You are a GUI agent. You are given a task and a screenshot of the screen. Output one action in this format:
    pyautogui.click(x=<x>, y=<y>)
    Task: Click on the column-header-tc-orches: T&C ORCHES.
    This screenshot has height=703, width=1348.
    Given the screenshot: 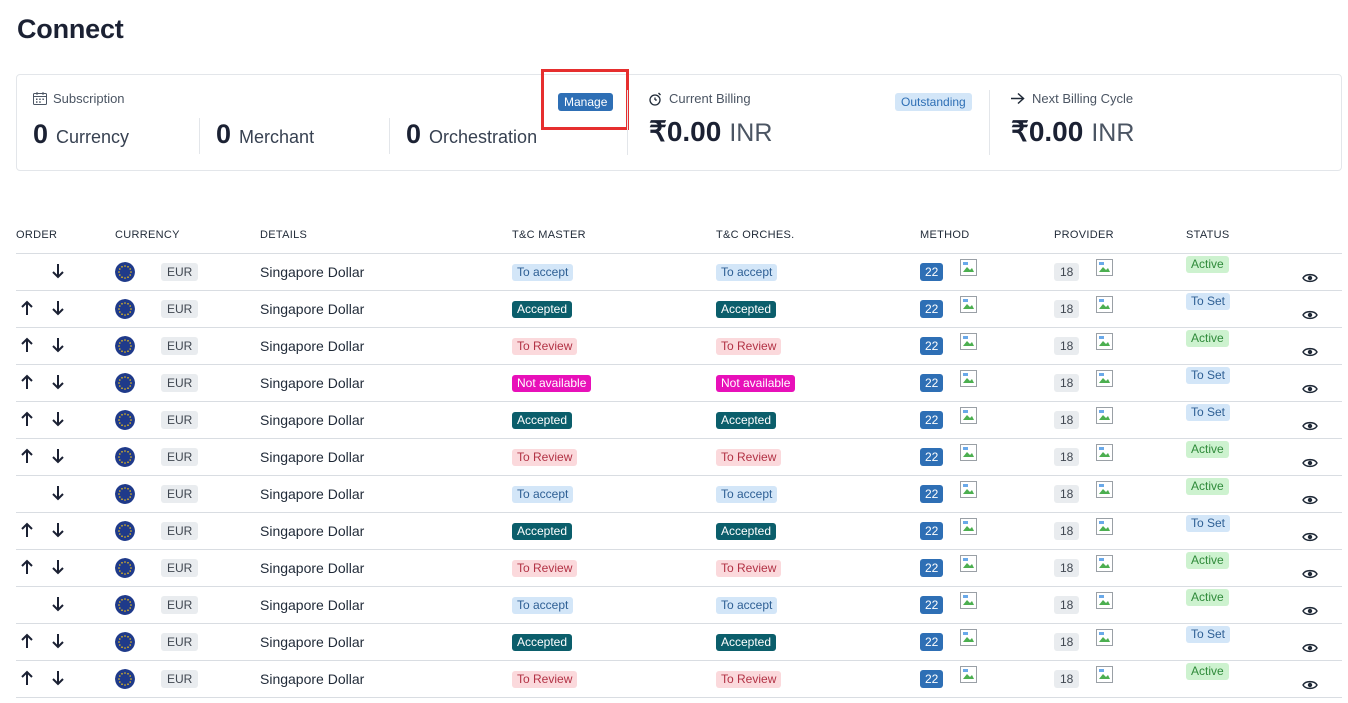 What is the action you would take?
    pyautogui.click(x=818, y=235)
    